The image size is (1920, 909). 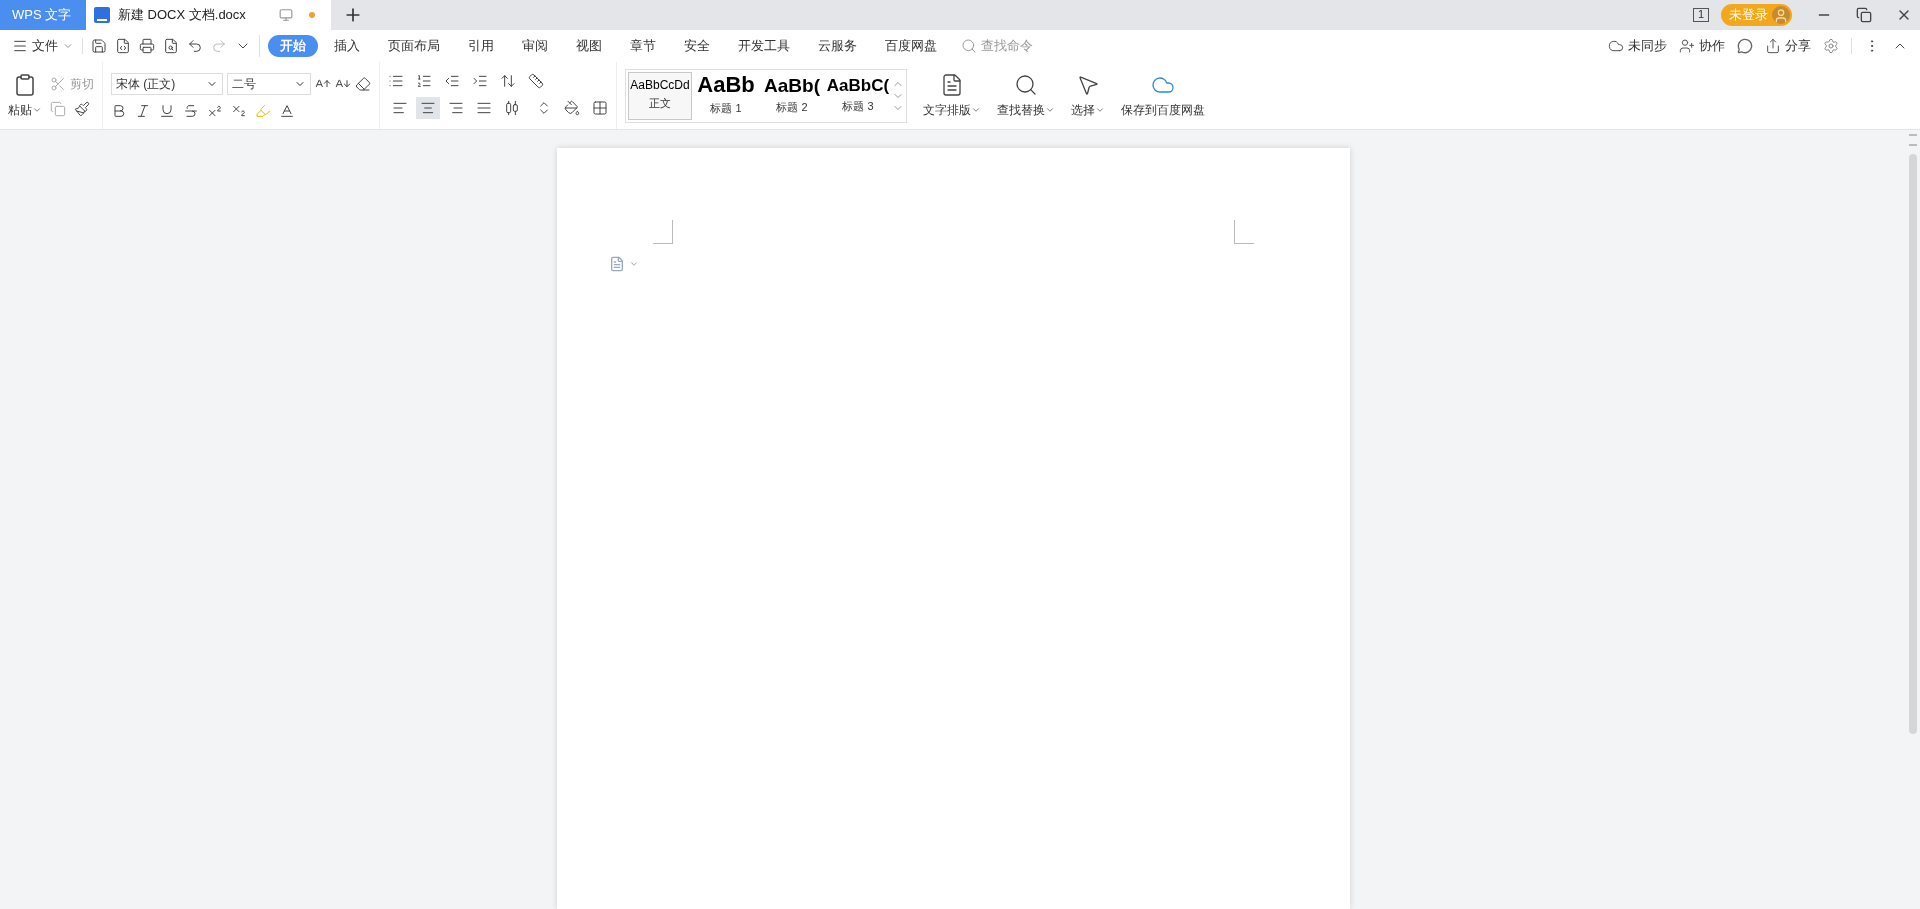 I want to click on ribbon-button: 文字排版, so click(x=952, y=95).